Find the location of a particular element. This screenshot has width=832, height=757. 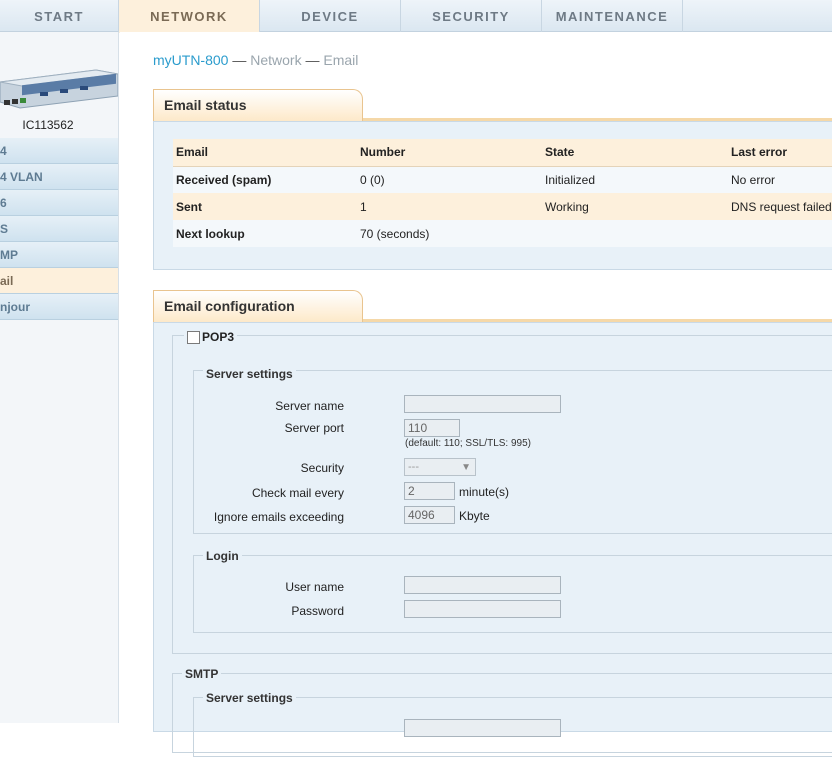

sidebar-item-bonjour: njour is located at coordinates (59, 307).